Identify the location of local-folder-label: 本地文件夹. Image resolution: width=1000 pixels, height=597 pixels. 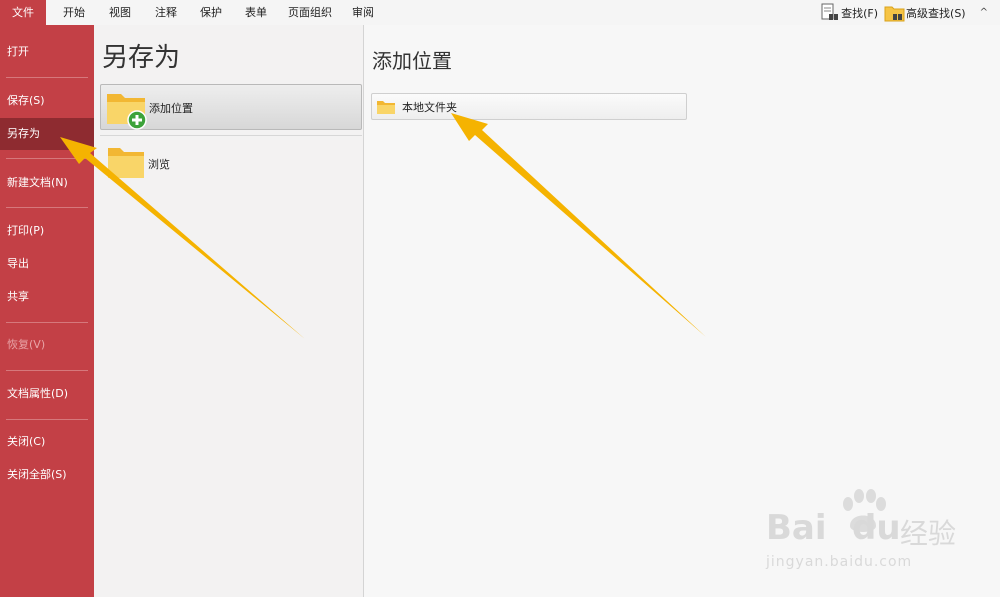
(429, 107).